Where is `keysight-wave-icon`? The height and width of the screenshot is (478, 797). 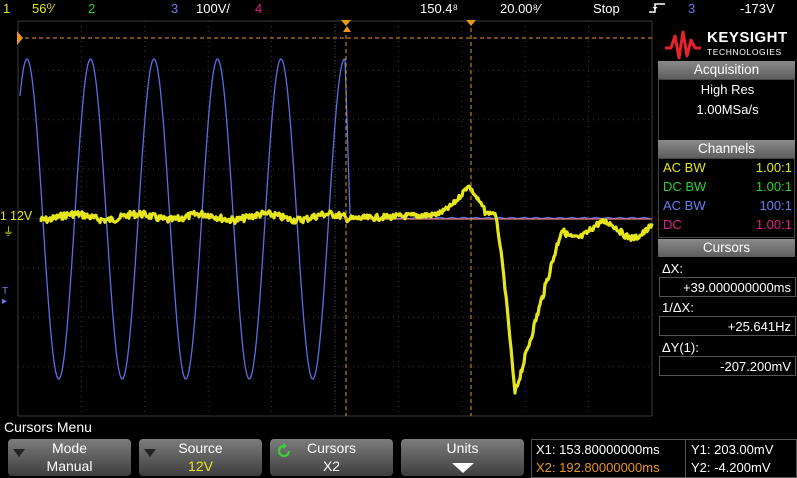
keysight-wave-icon is located at coordinates (683, 45).